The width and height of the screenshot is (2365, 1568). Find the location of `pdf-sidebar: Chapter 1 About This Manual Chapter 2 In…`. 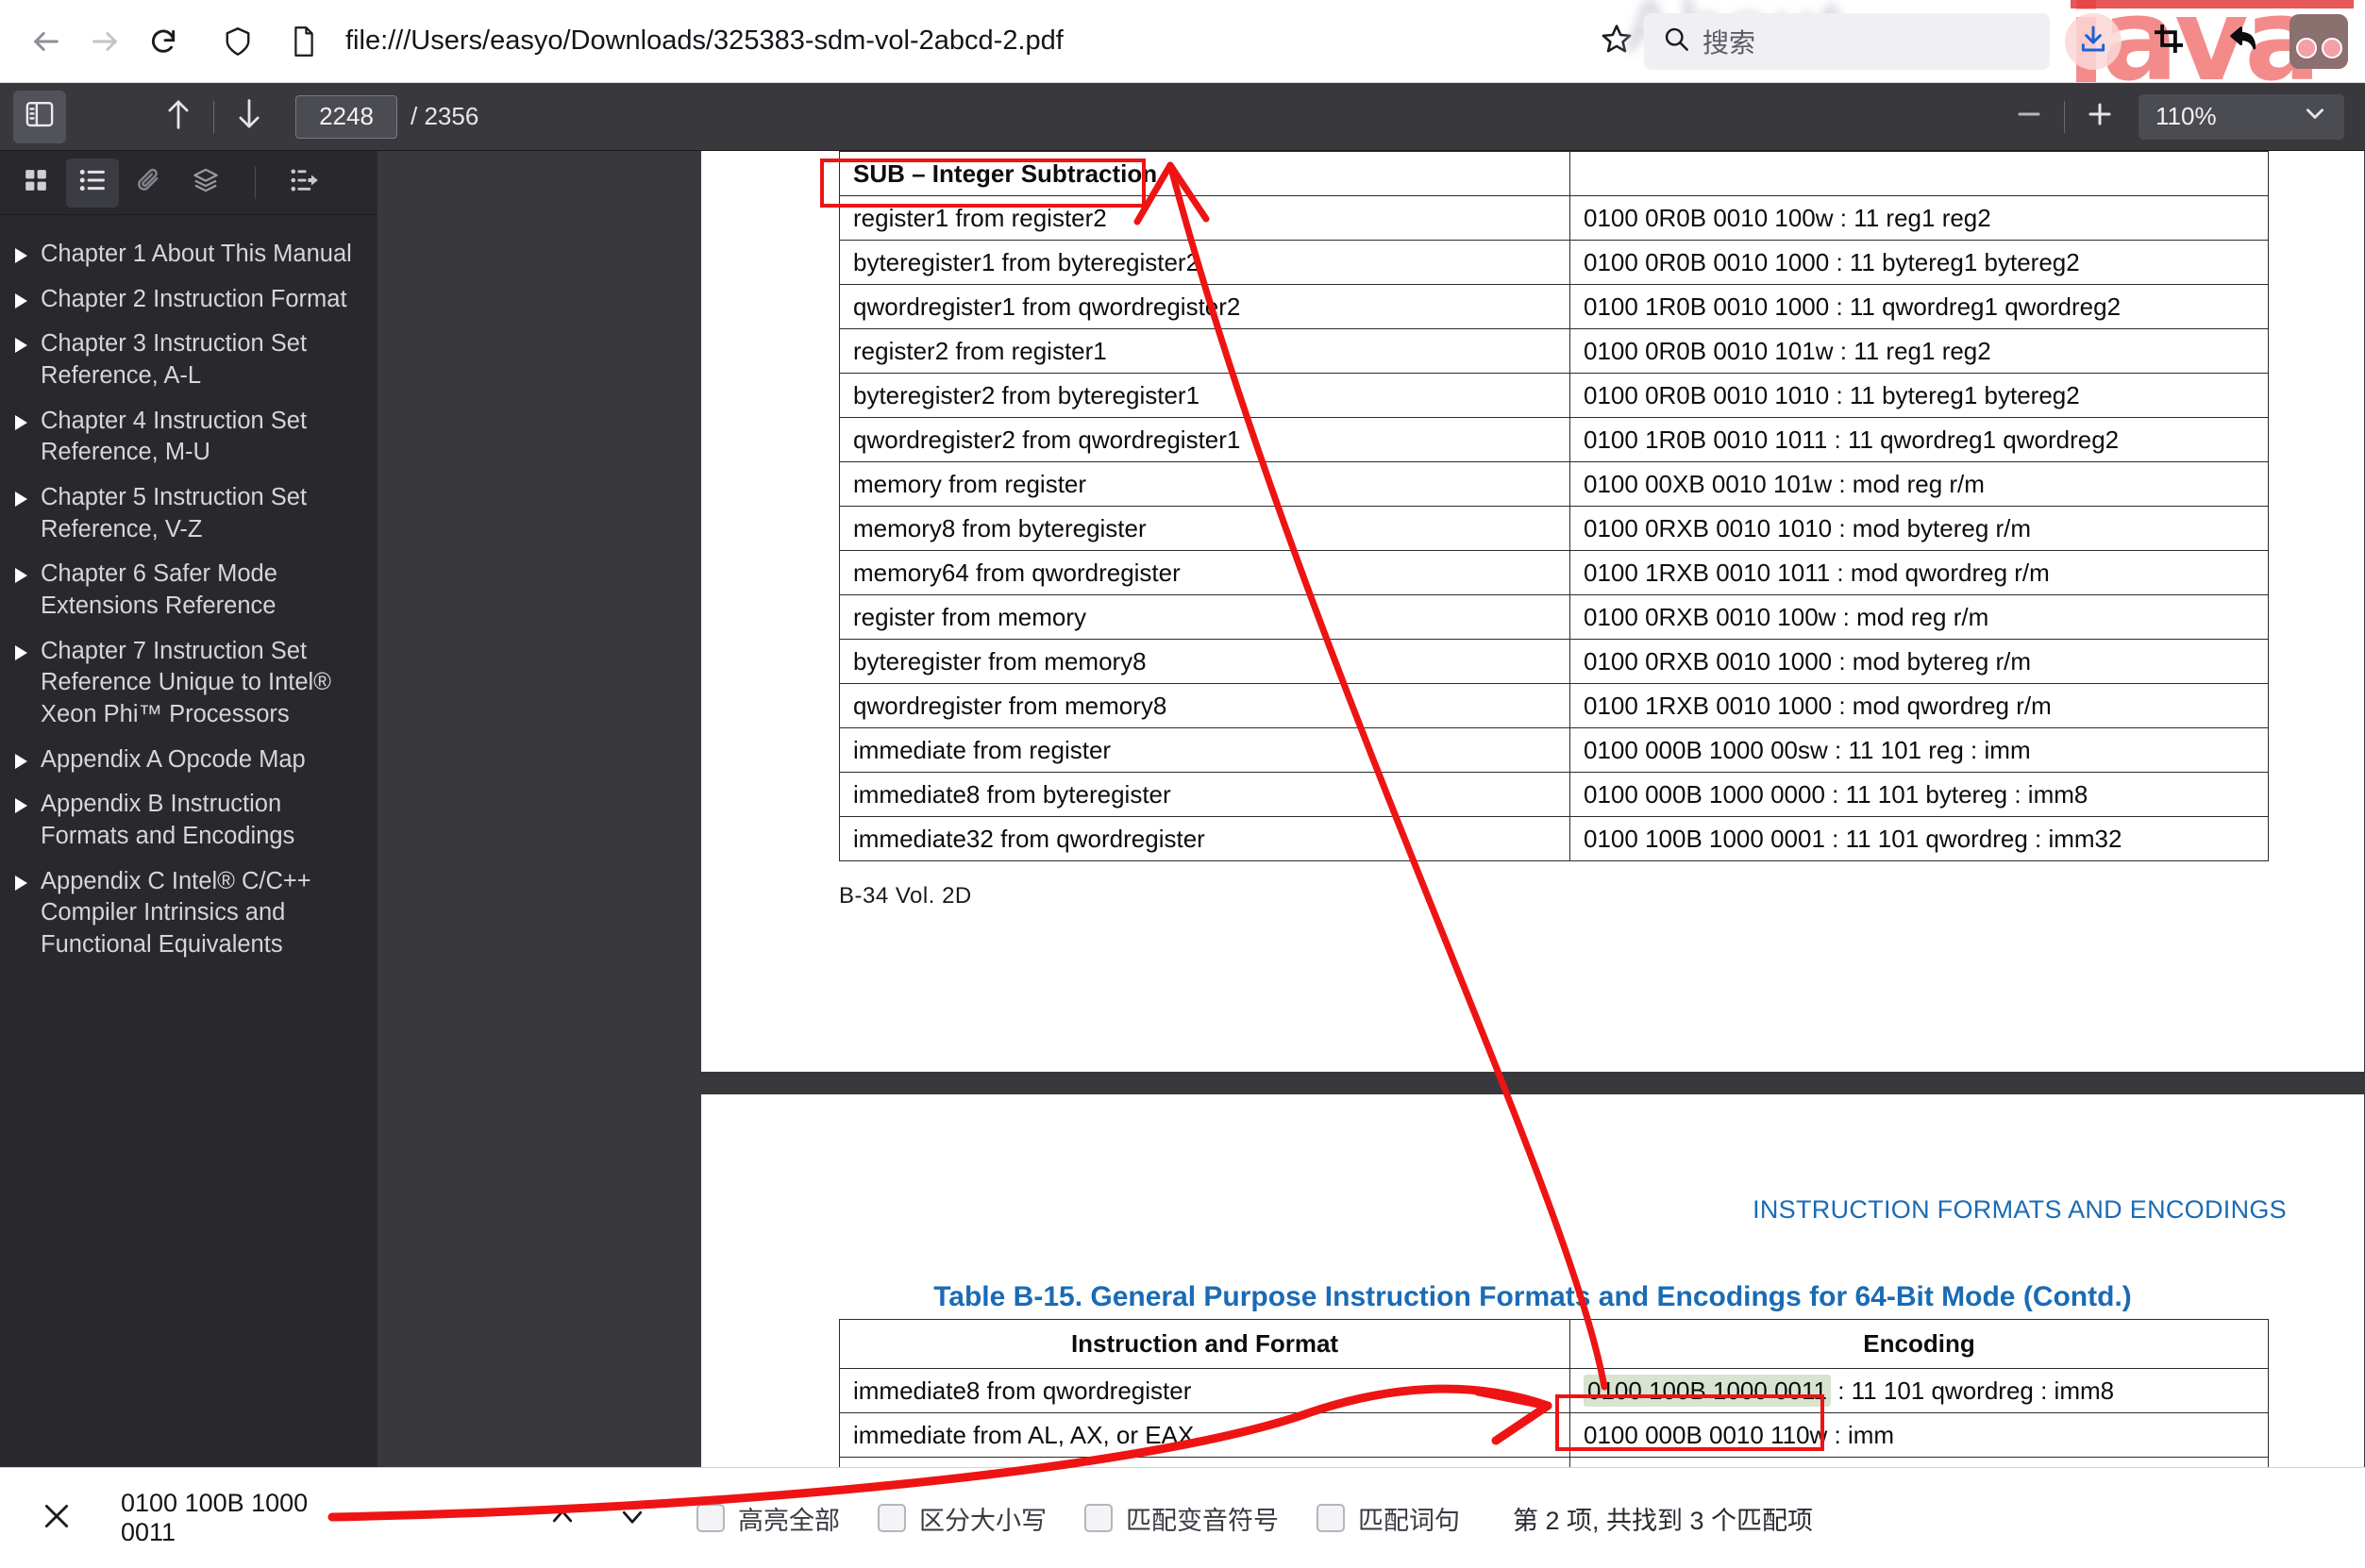

pdf-sidebar: Chapter 1 About This Manual Chapter 2 In… is located at coordinates (189, 809).